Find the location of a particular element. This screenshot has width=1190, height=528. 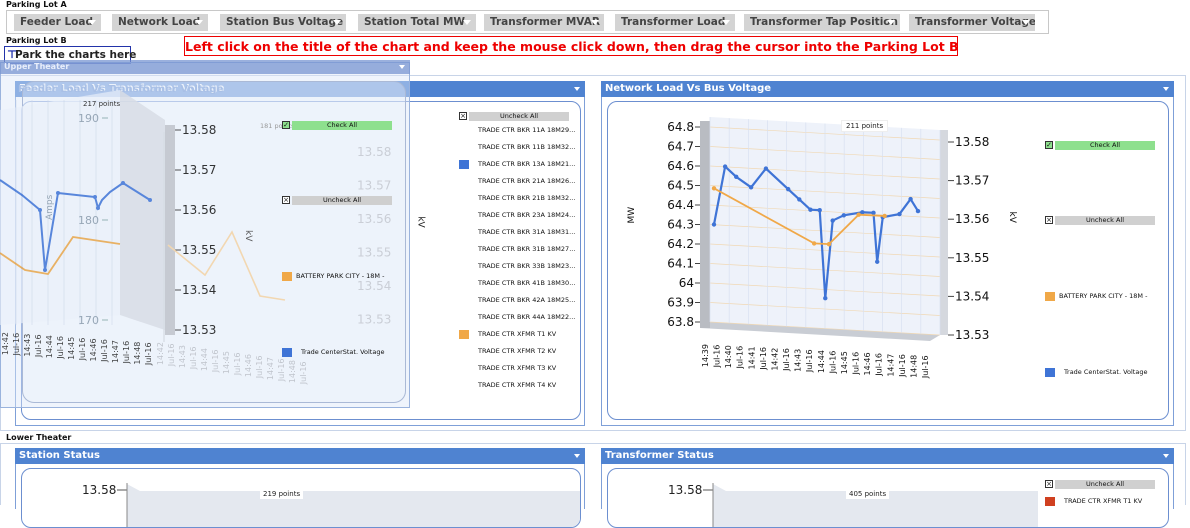

right-axis-bar is located at coordinates (170, 230).